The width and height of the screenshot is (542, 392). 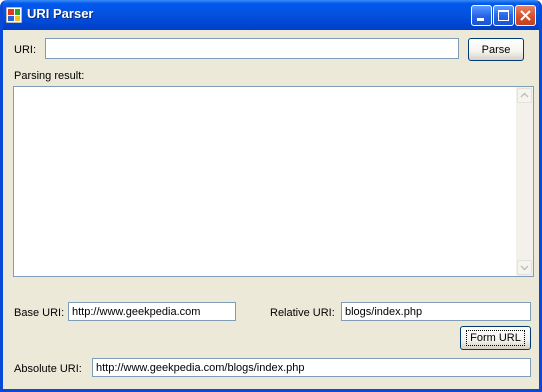 I want to click on maximize-button, so click(x=503, y=15).